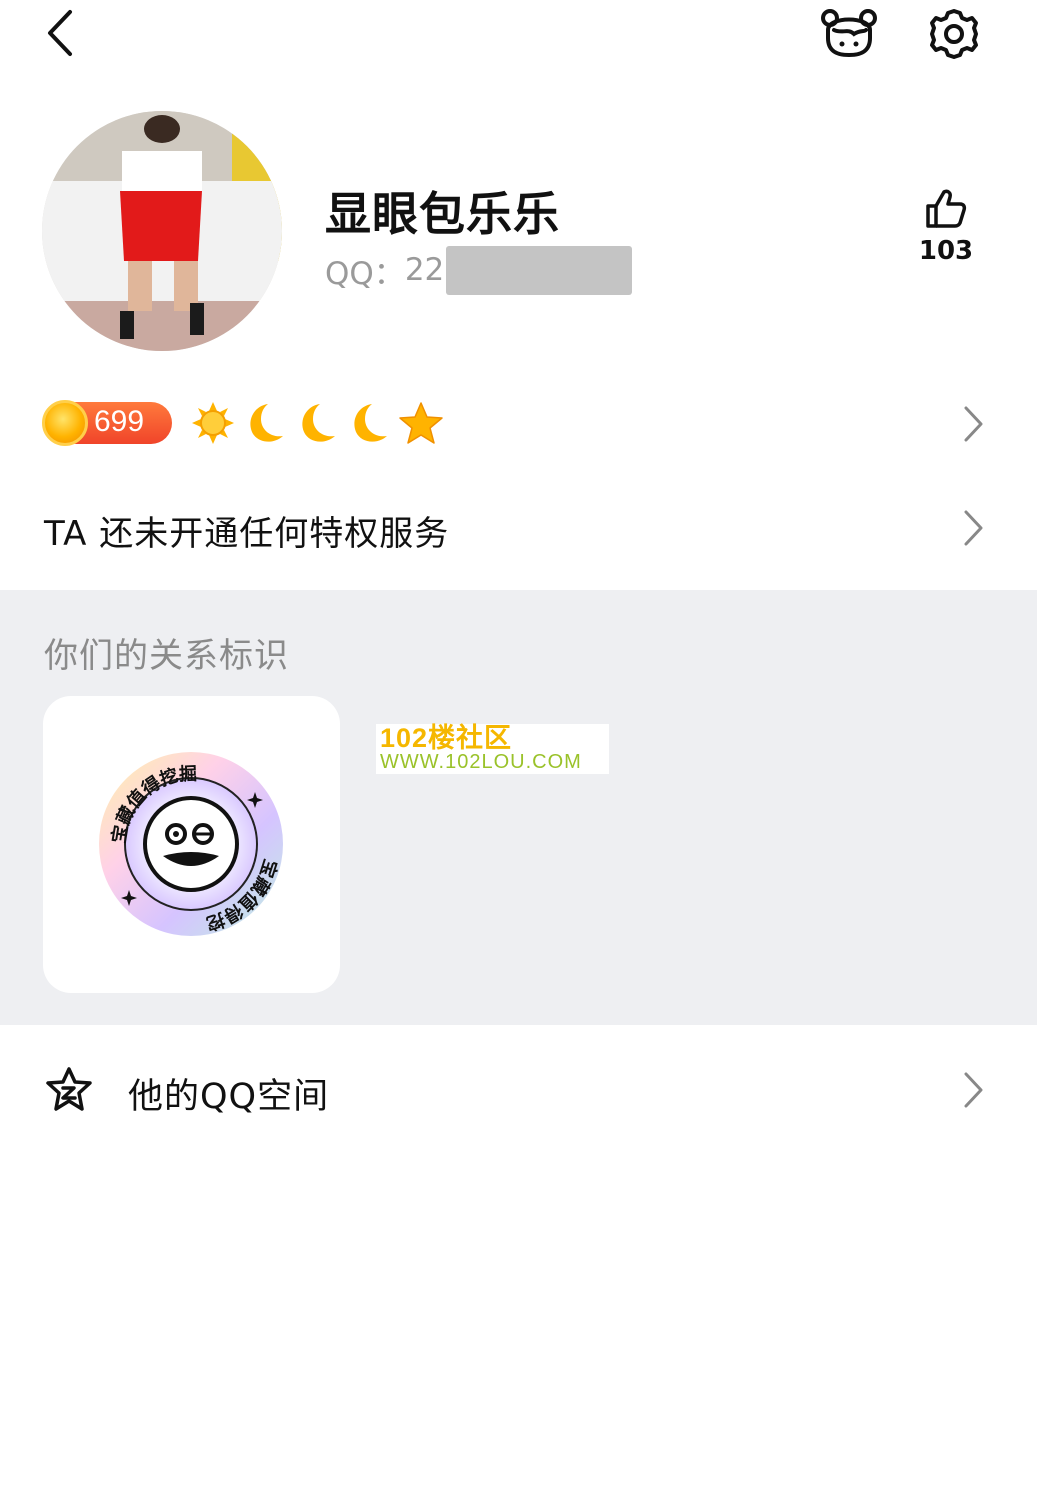  I want to click on thumbs-up-icon, so click(946, 208).